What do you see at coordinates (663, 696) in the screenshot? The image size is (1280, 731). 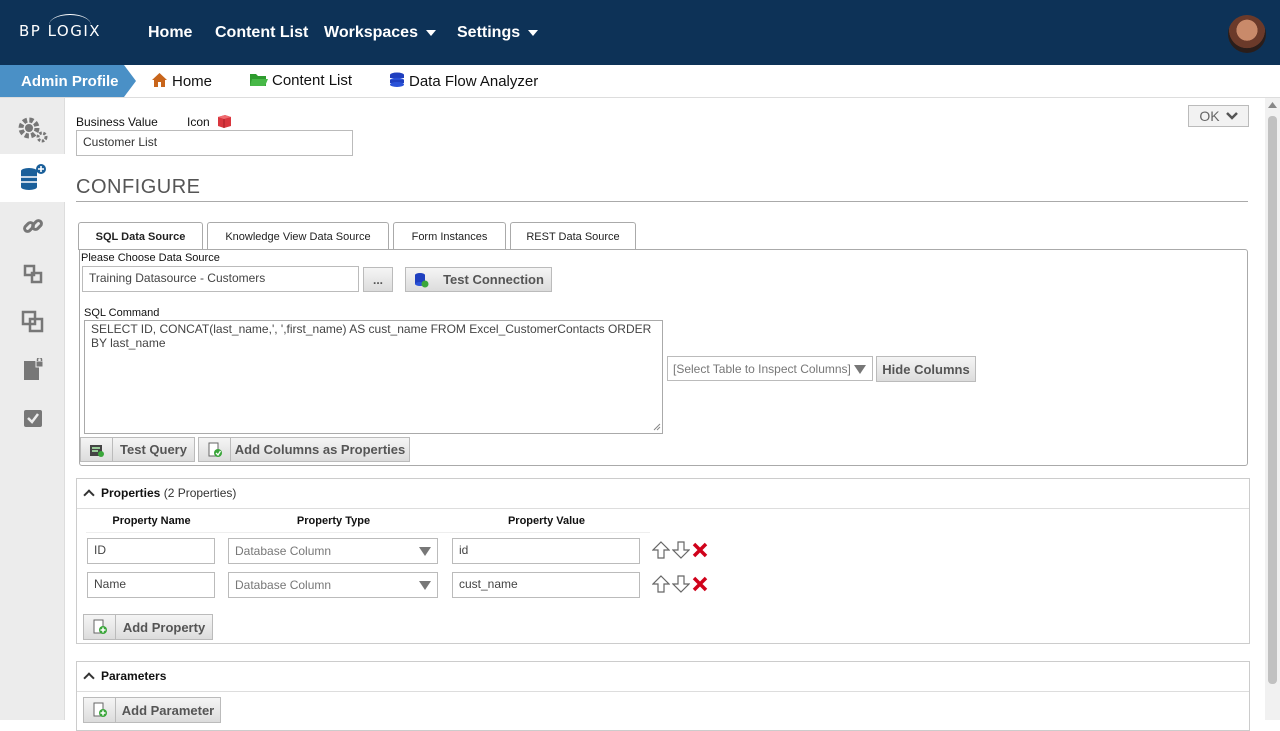 I see `parameters-section: Parameters` at bounding box center [663, 696].